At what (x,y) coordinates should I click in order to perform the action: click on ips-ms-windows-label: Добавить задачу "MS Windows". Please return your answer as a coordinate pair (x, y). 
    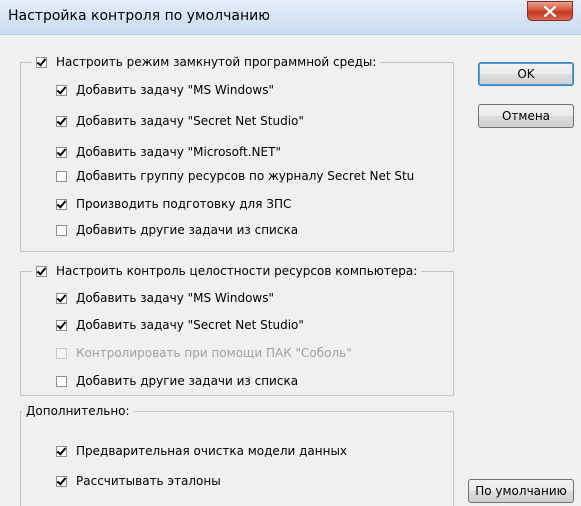
    Looking at the image, I should click on (175, 90).